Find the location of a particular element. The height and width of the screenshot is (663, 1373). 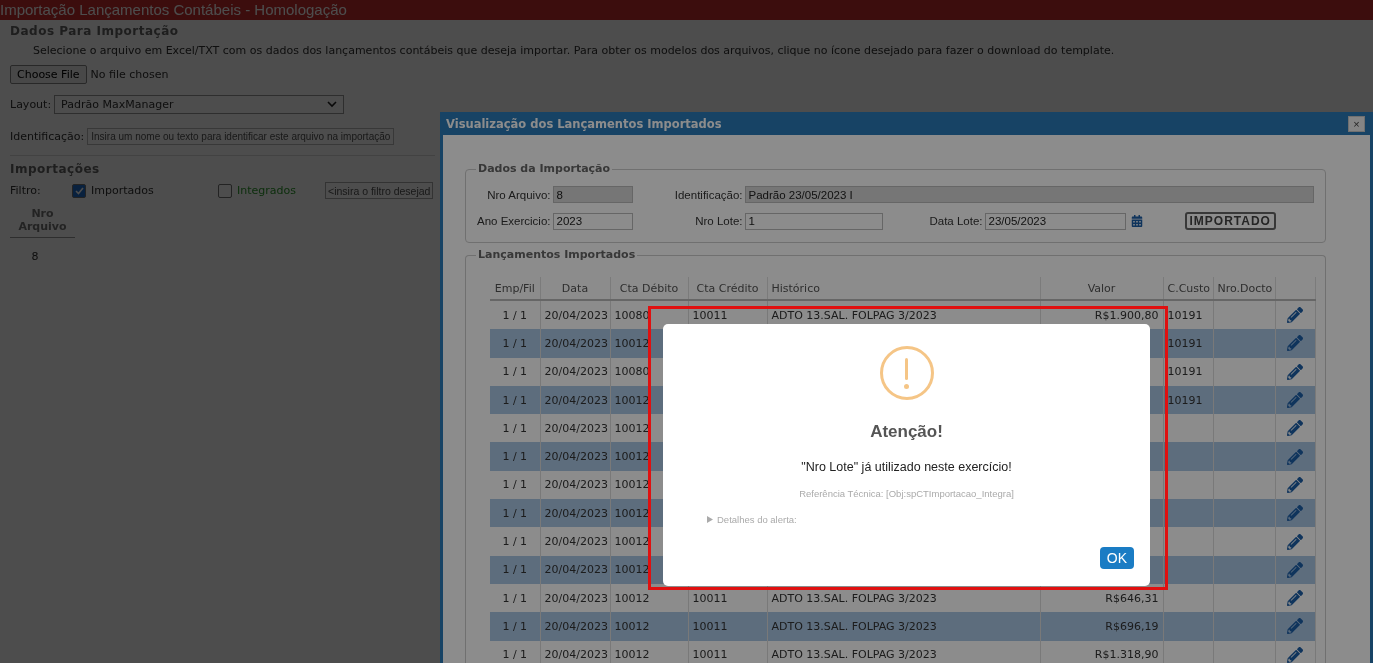

calendar-icon is located at coordinates (1136, 221).